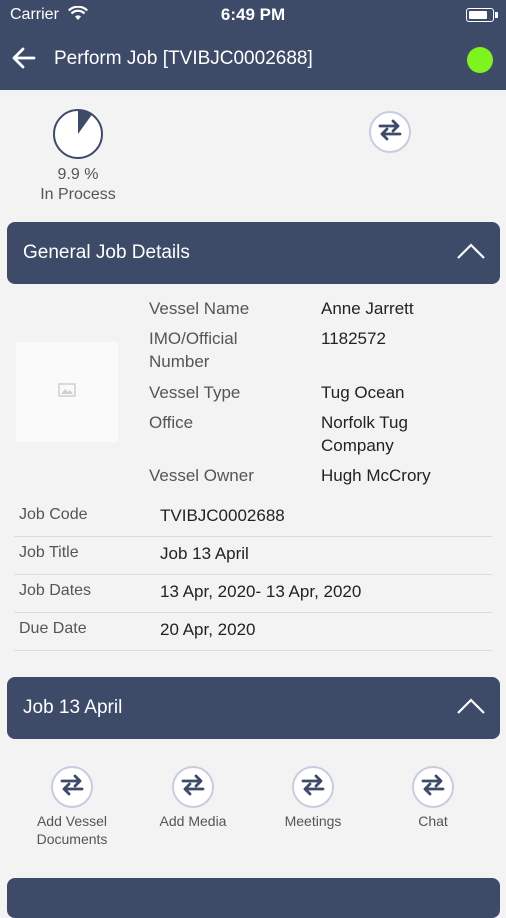 This screenshot has height=918, width=506. I want to click on job-code-row: Job Code TVIBJC0002688, so click(253, 517).